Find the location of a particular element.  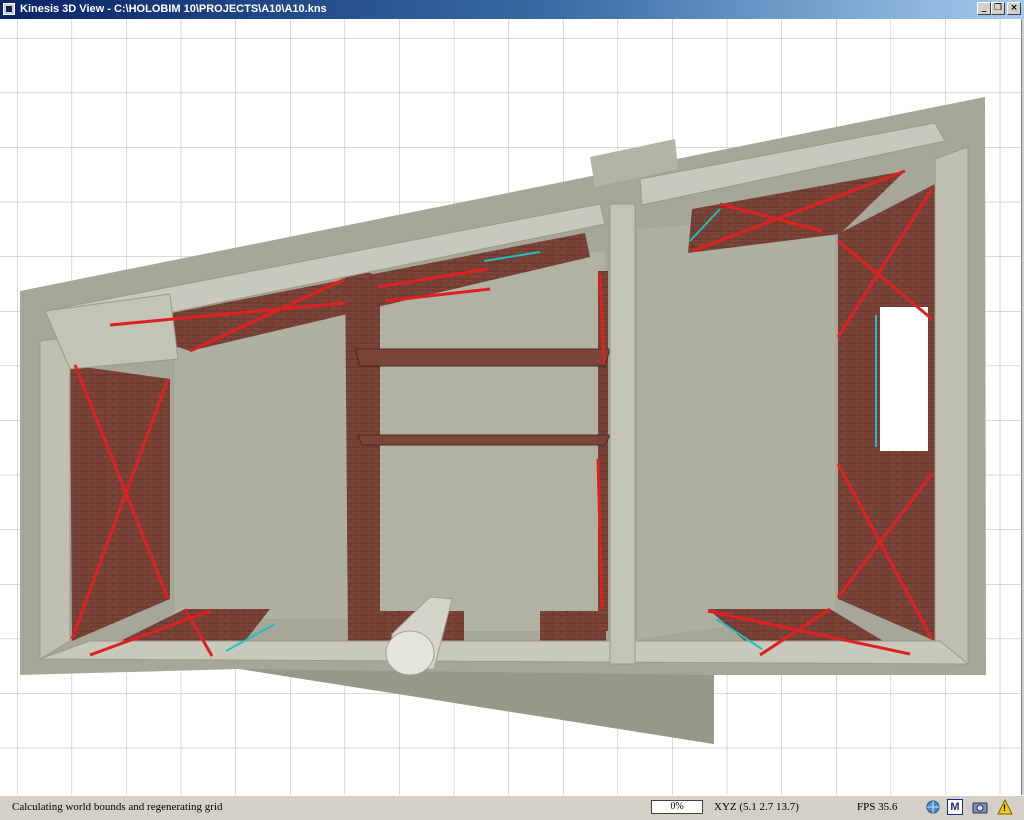

lower-shelf is located at coordinates (484, 440).